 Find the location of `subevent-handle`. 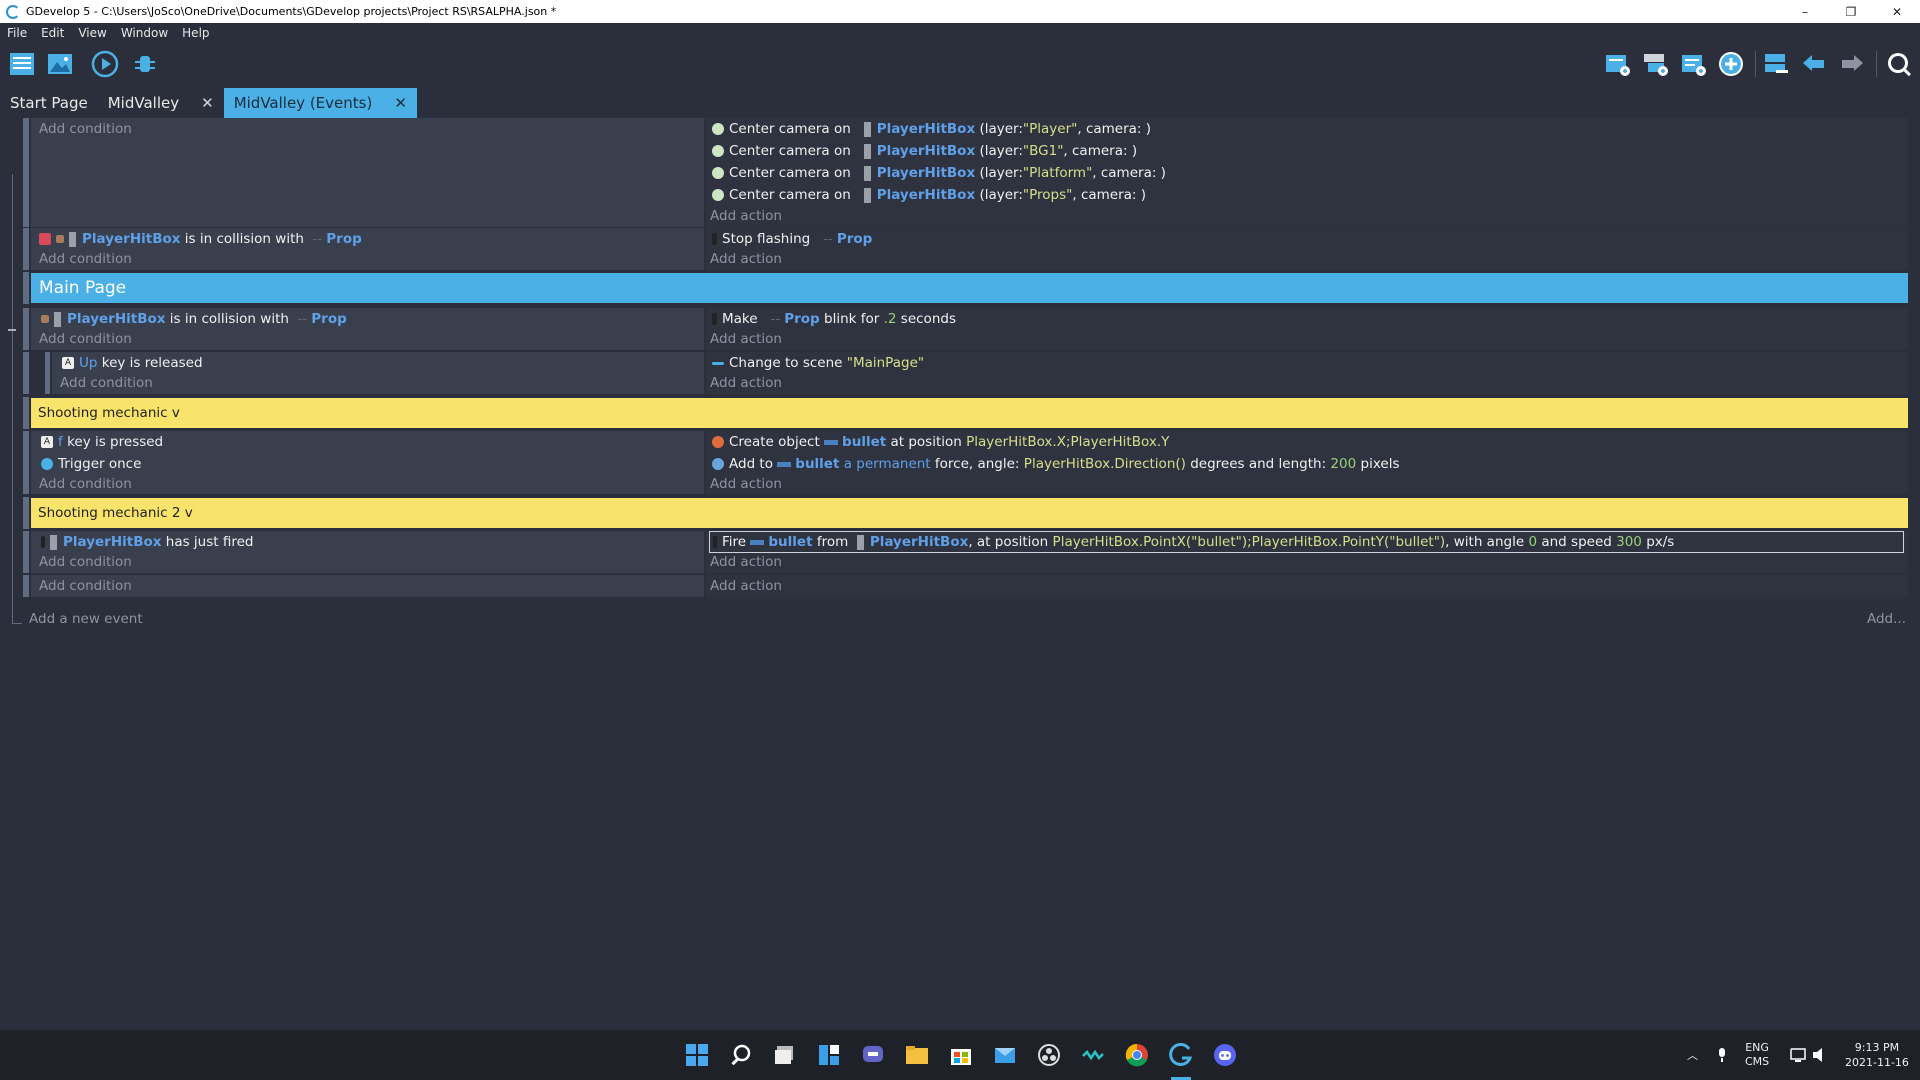

subevent-handle is located at coordinates (47, 373).